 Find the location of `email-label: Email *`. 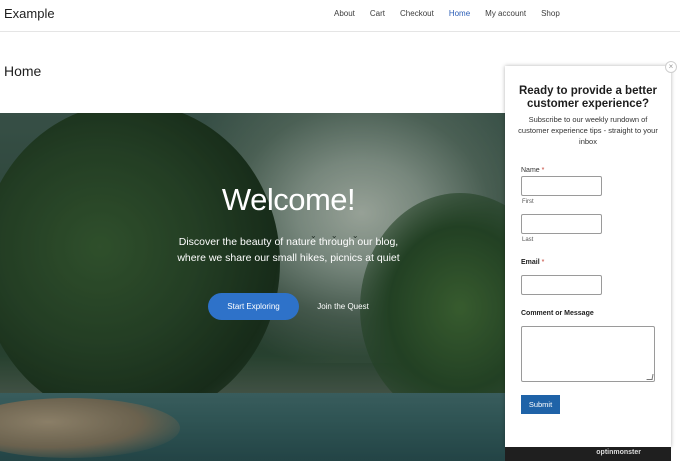

email-label: Email * is located at coordinates (532, 262).